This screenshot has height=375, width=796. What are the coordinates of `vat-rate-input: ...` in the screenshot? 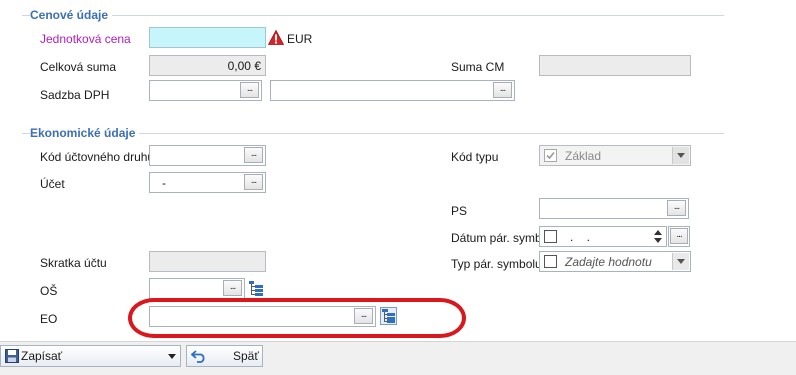 It's located at (205, 90).